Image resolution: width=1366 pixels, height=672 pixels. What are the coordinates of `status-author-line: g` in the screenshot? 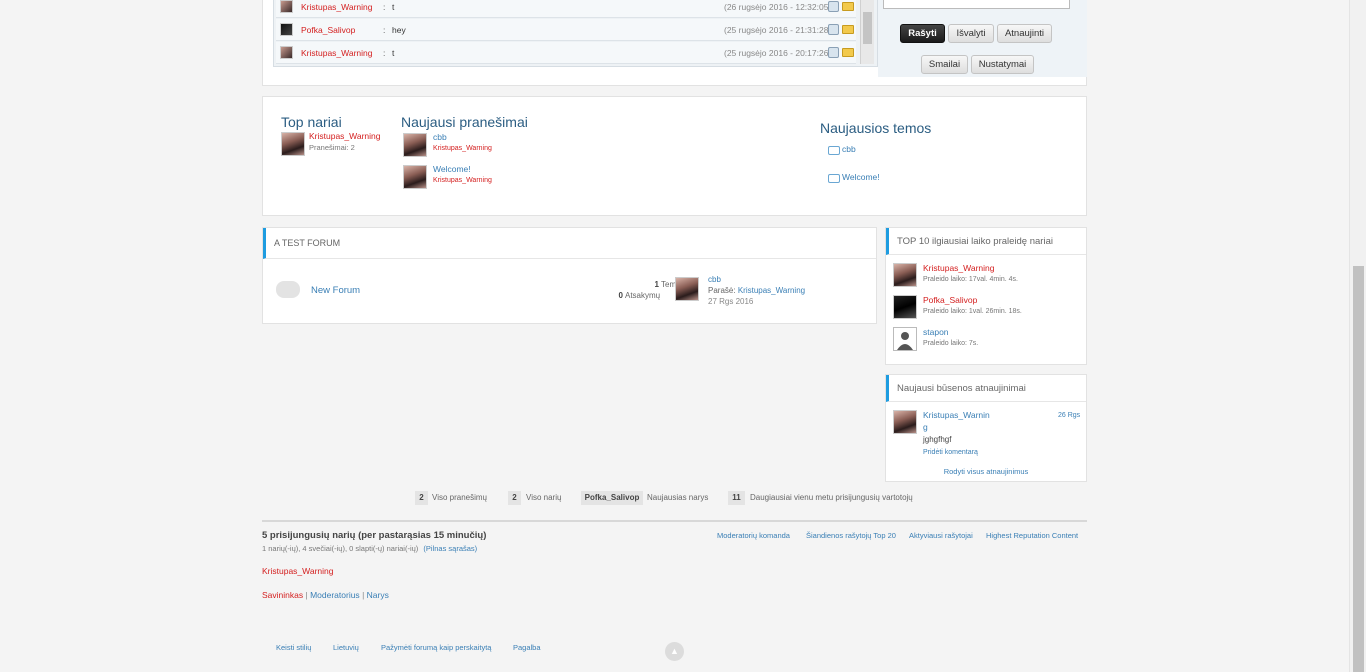 It's located at (925, 427).